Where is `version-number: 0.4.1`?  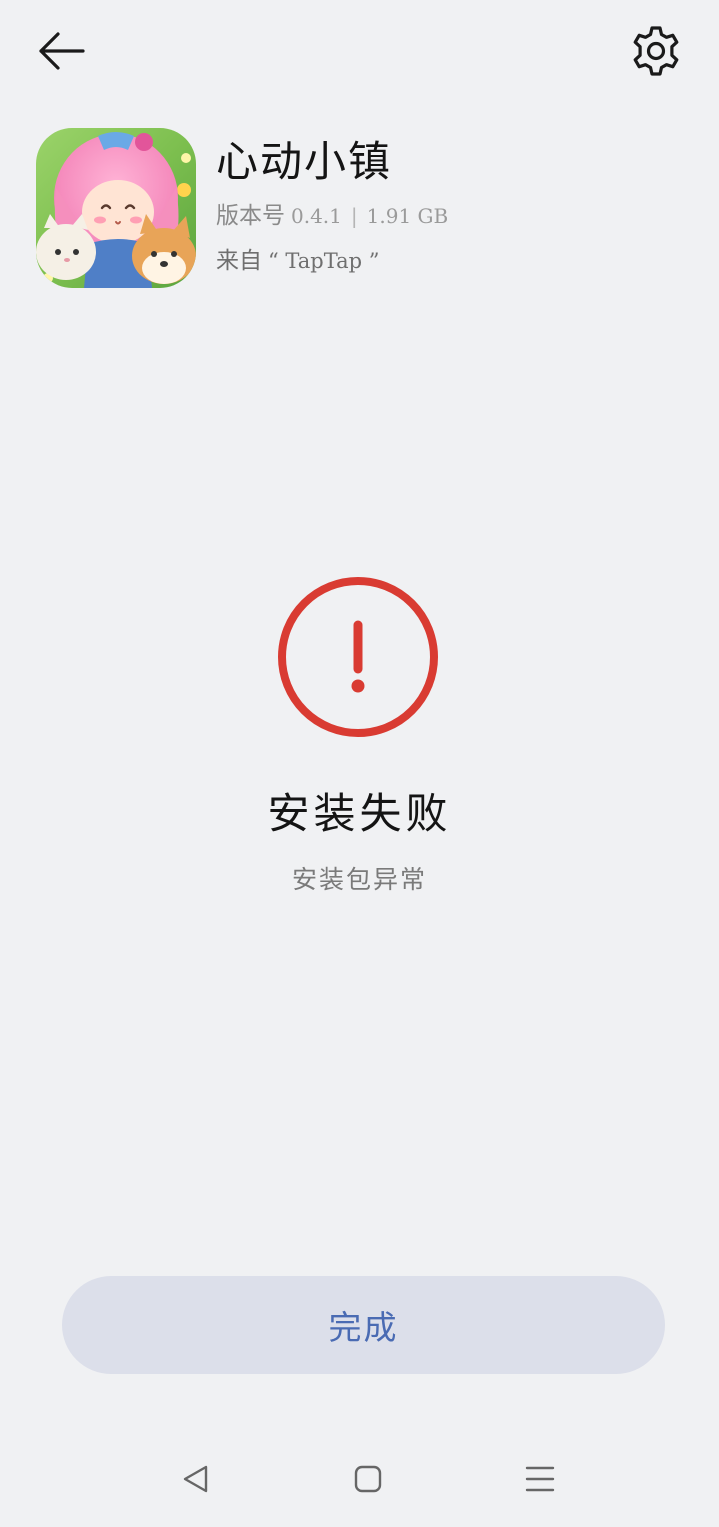
version-number: 0.4.1 is located at coordinates (316, 216).